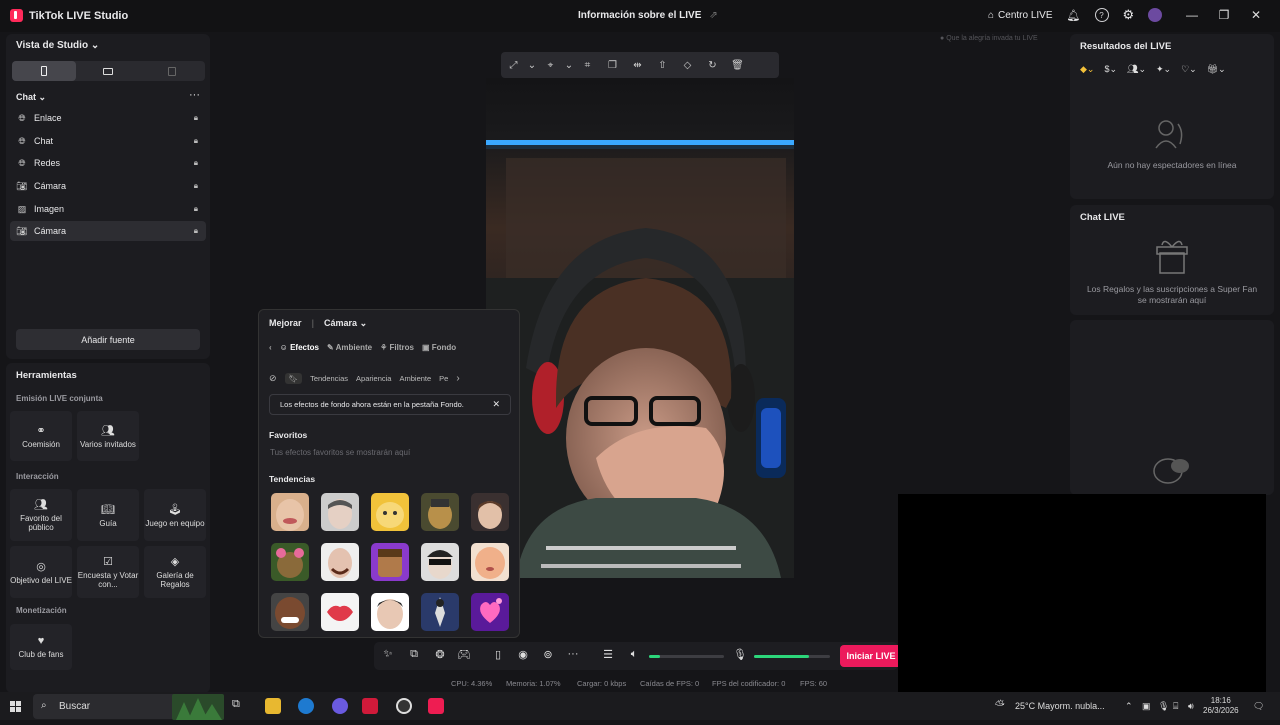  What do you see at coordinates (273, 706) in the screenshot?
I see `file-explorer-icon` at bounding box center [273, 706].